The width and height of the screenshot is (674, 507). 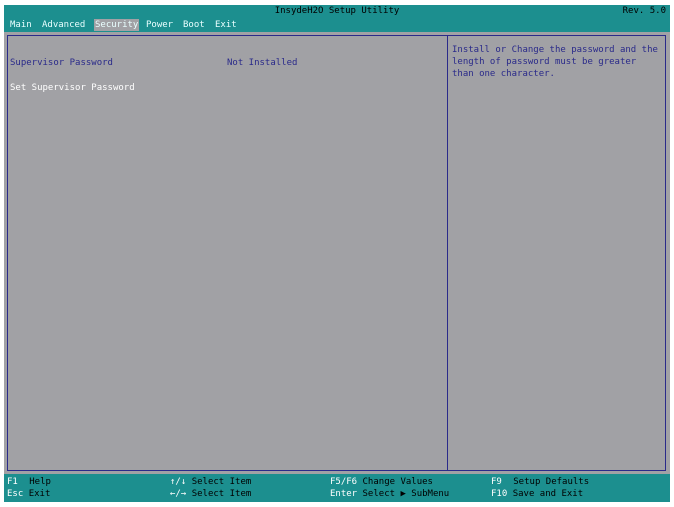 I want to click on hint-key: F9, so click(x=496, y=482).